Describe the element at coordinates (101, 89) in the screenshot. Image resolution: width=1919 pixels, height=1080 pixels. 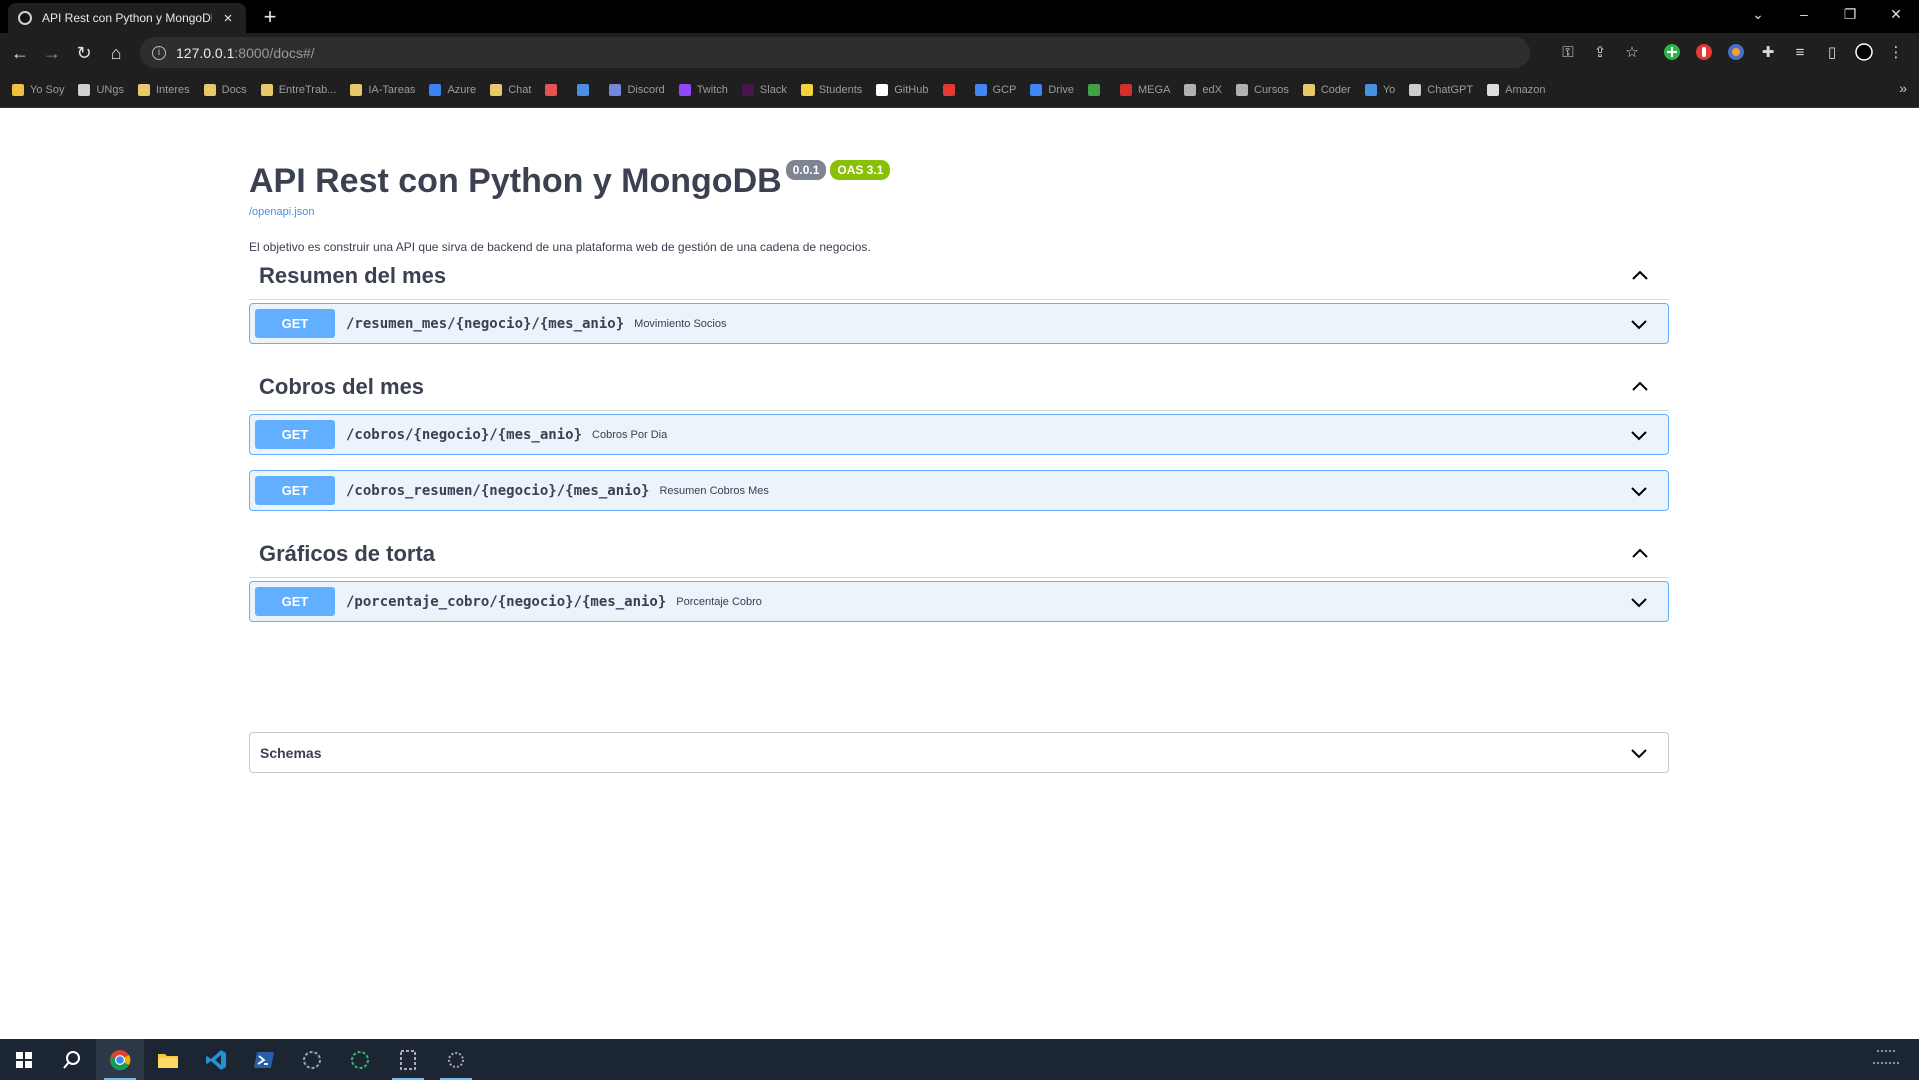
I see `bookmark-item: UNgs` at that location.